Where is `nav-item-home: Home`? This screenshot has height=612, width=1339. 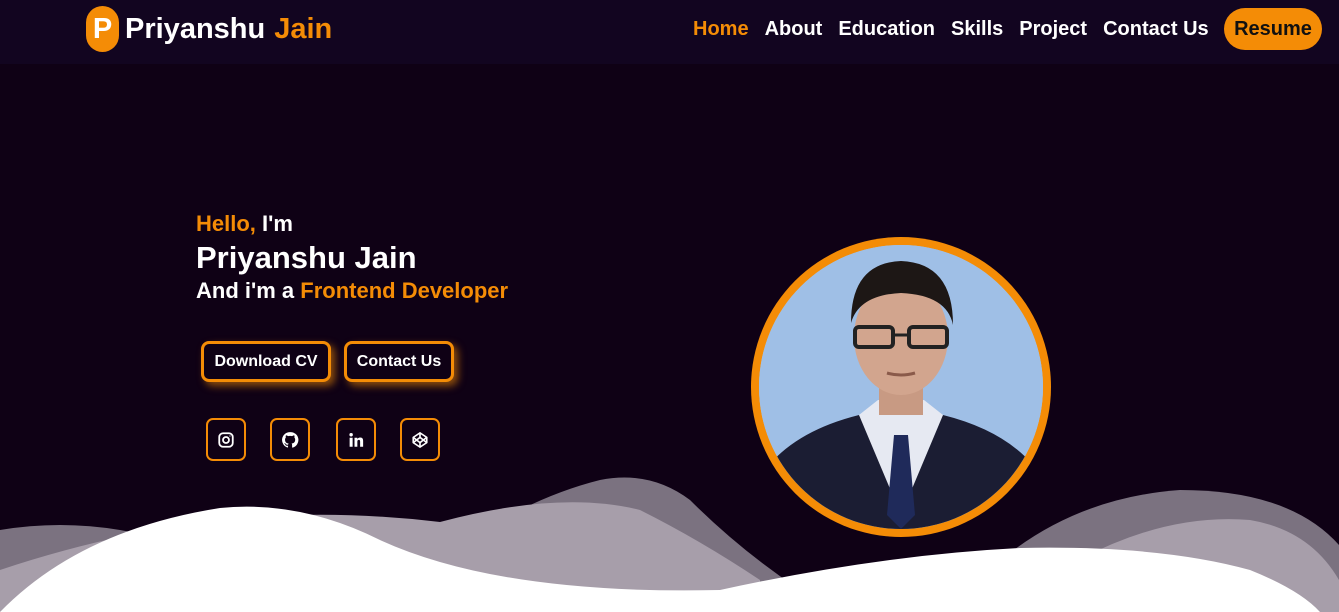
nav-item-home: Home is located at coordinates (721, 29).